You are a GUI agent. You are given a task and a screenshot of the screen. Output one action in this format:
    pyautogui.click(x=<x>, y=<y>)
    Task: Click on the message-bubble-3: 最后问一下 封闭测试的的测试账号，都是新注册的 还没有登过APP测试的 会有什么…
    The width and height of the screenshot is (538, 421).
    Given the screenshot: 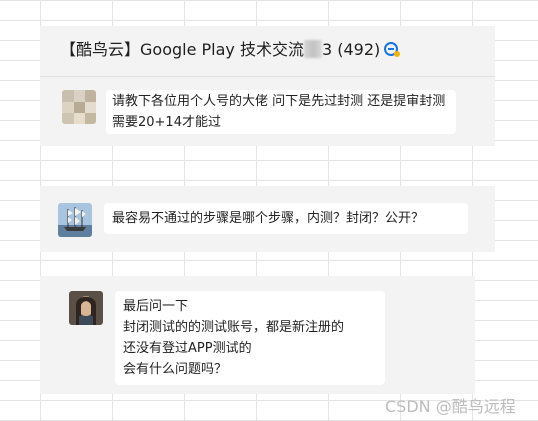 What is the action you would take?
    pyautogui.click(x=250, y=338)
    